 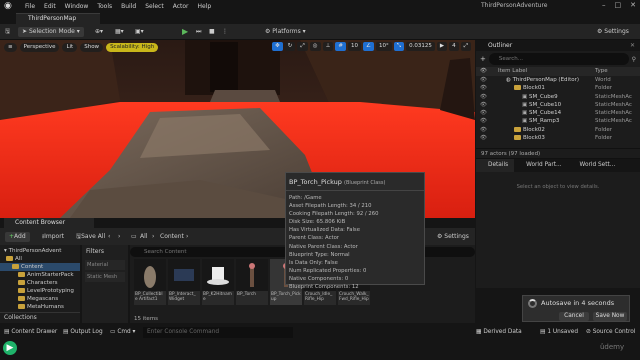 What do you see at coordinates (218, 282) in the screenshot?
I see `asset-tile: BP_K2Hitname` at bounding box center [218, 282].